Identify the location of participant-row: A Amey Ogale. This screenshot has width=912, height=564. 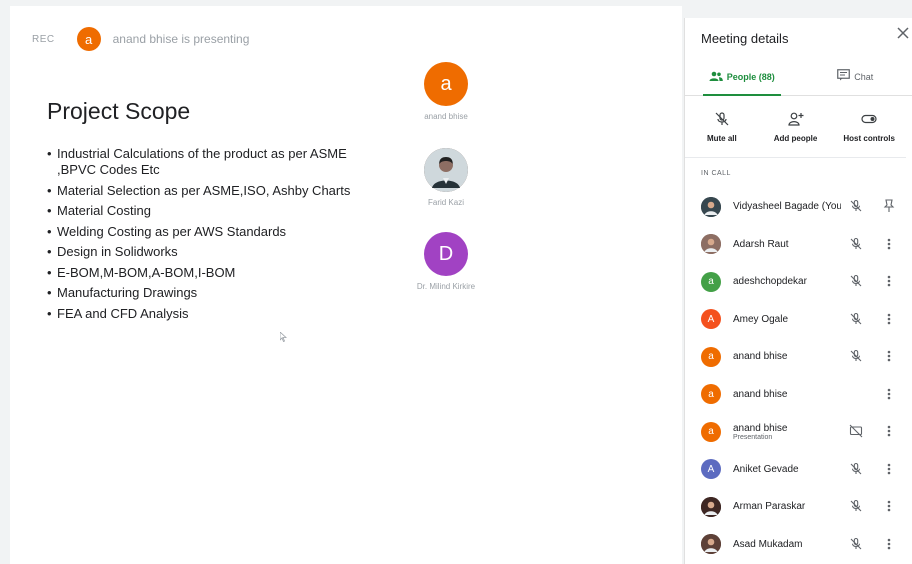
(798, 320).